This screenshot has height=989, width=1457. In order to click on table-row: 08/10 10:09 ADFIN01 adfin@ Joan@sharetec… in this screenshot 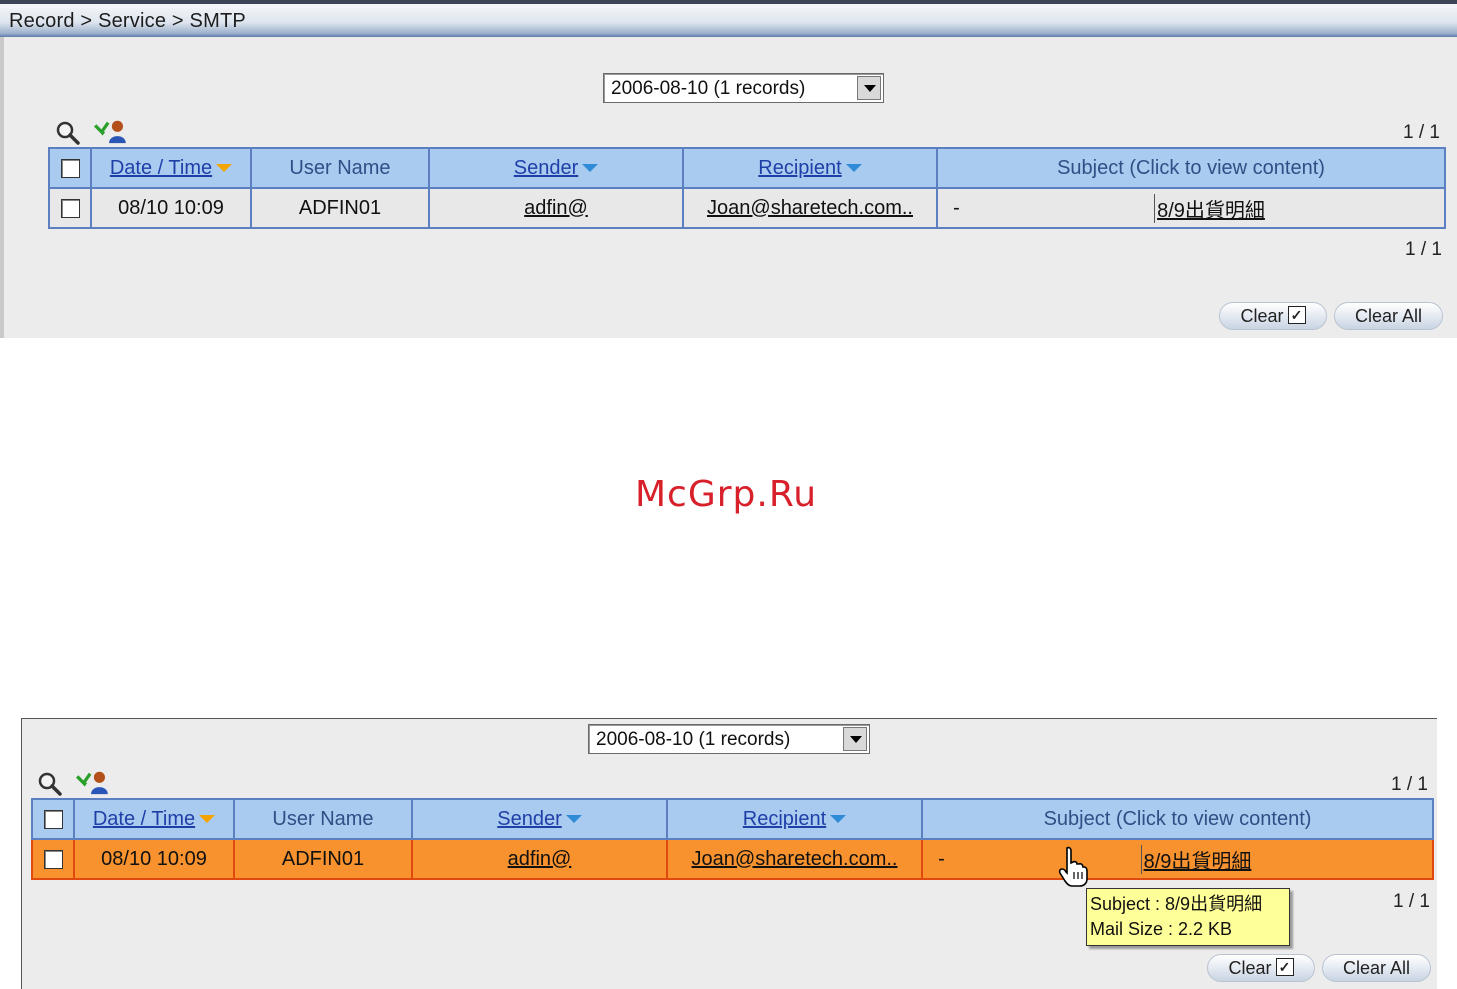, I will do `click(747, 208)`.